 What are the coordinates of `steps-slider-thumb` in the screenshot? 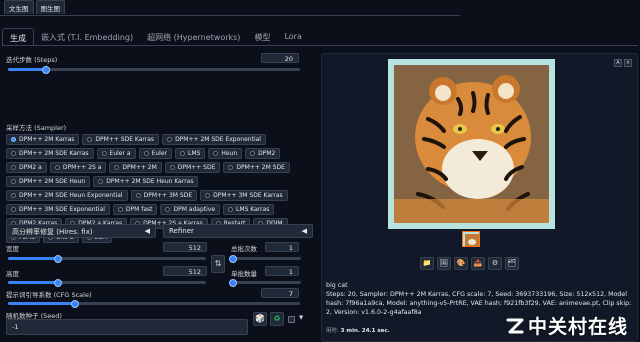 It's located at (45, 69).